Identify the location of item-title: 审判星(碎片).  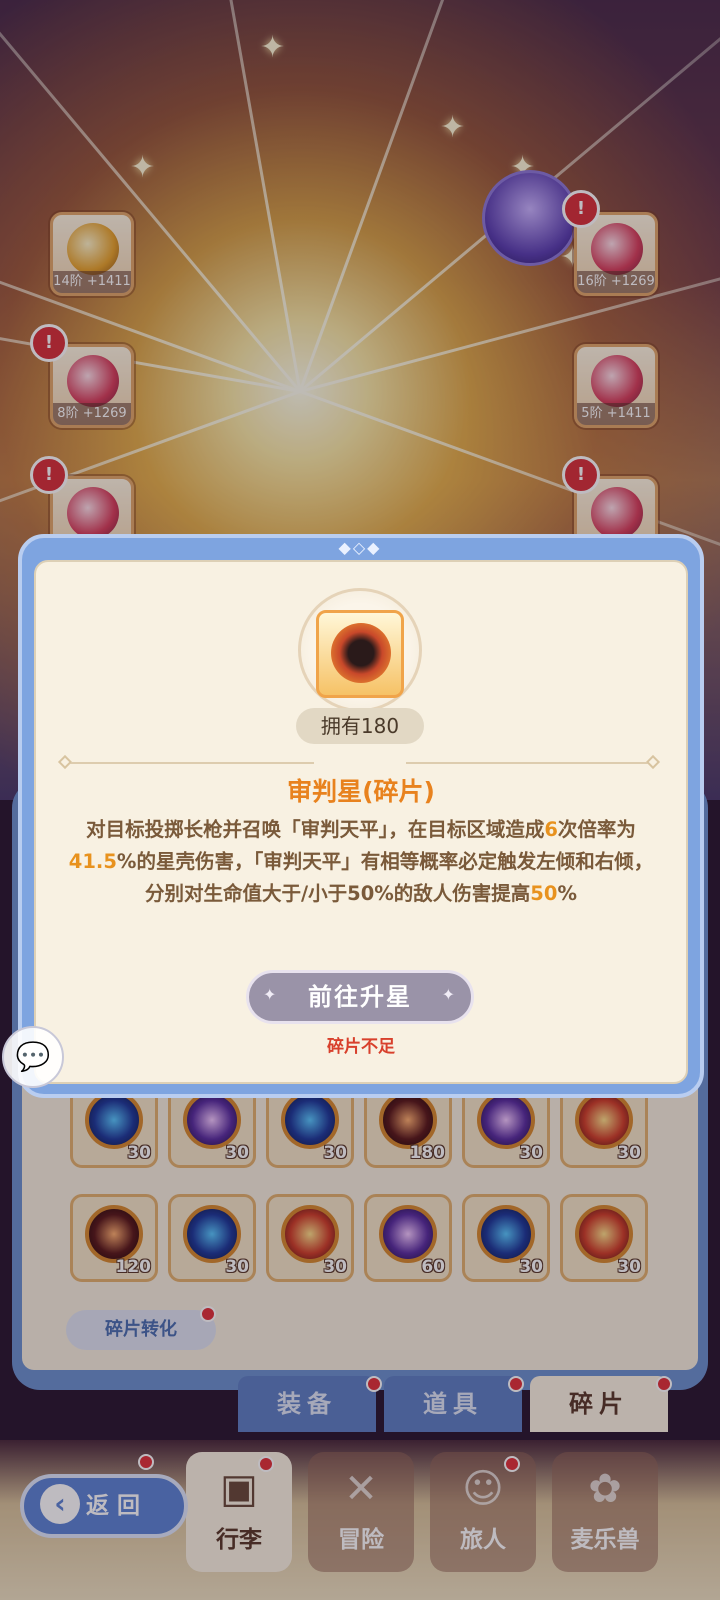
(361, 791).